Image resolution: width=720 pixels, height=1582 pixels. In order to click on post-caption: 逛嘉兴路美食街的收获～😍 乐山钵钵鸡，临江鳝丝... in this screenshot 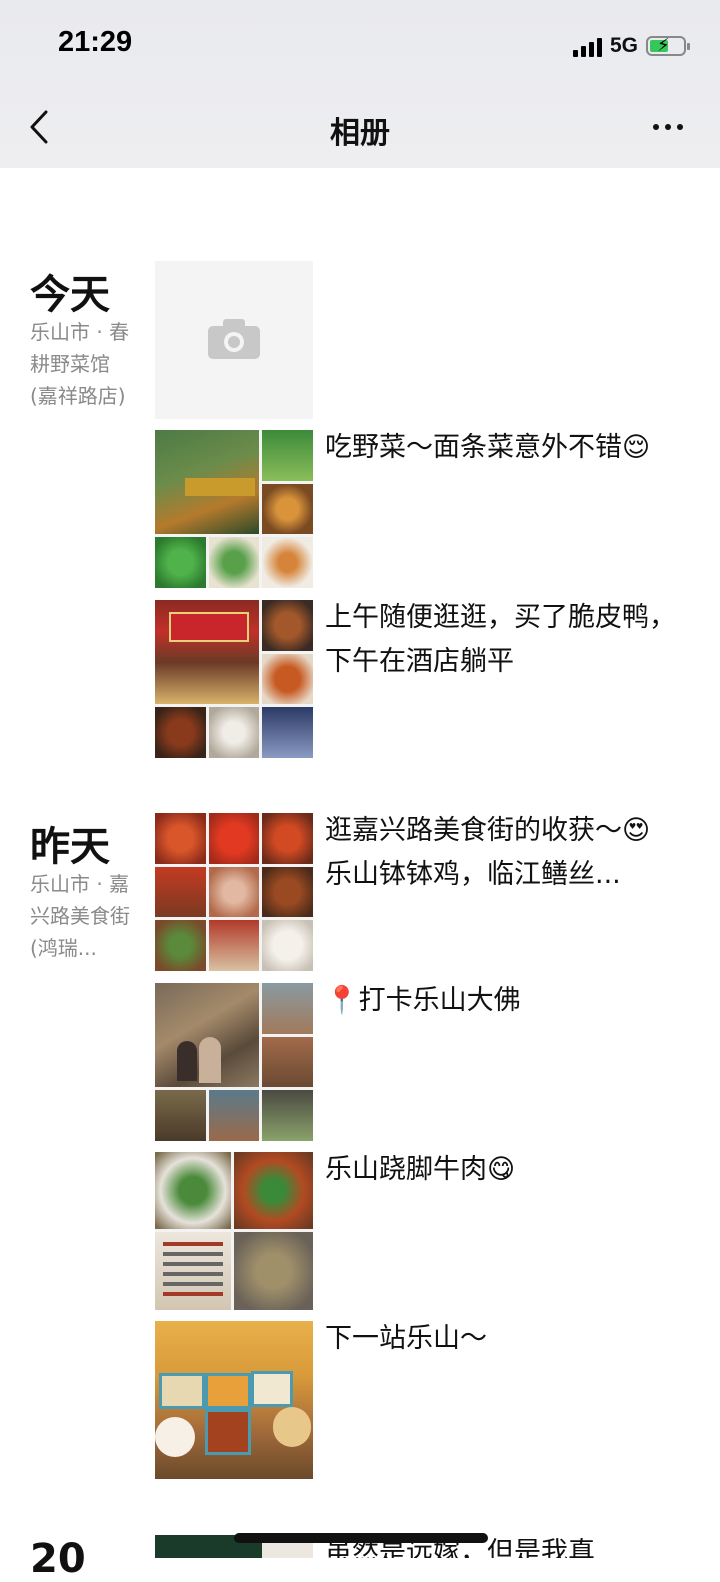, I will do `click(502, 853)`.